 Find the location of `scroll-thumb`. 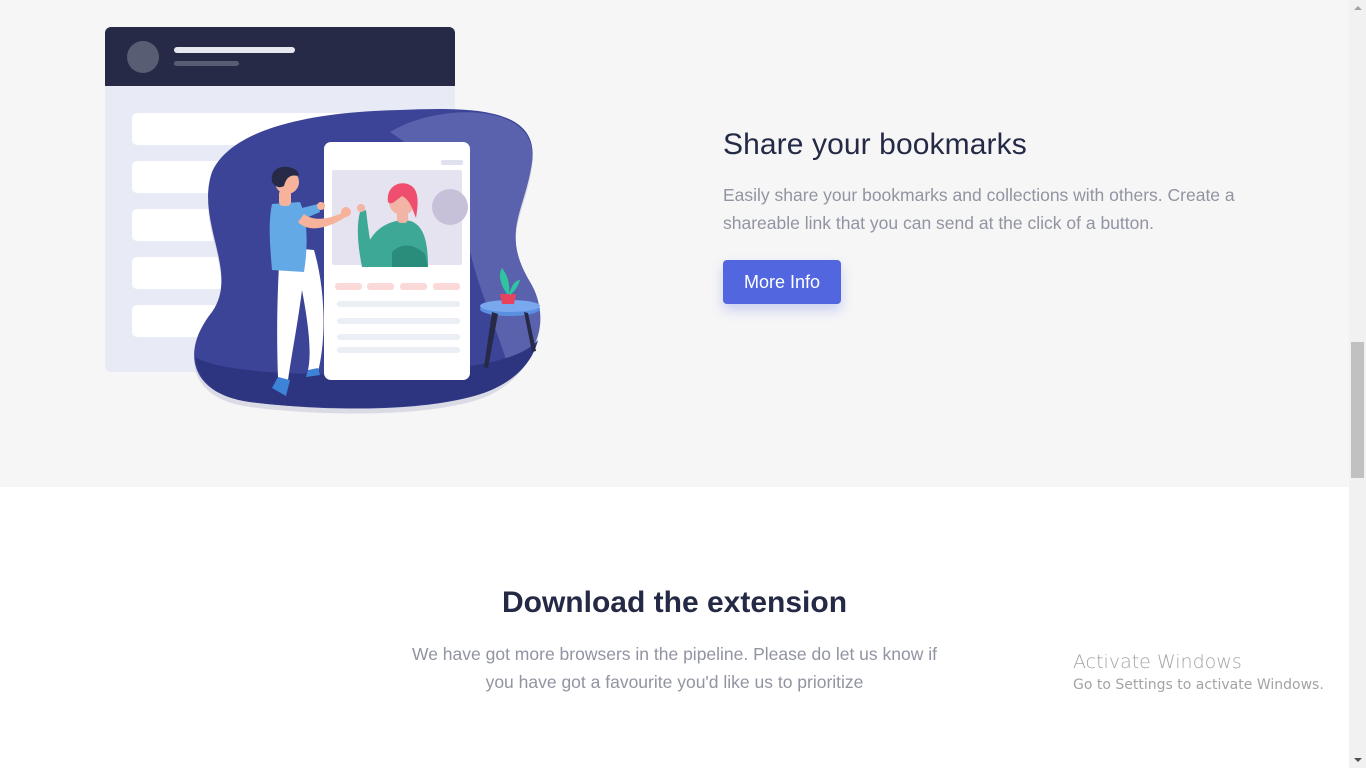

scroll-thumb is located at coordinates (1357, 410).